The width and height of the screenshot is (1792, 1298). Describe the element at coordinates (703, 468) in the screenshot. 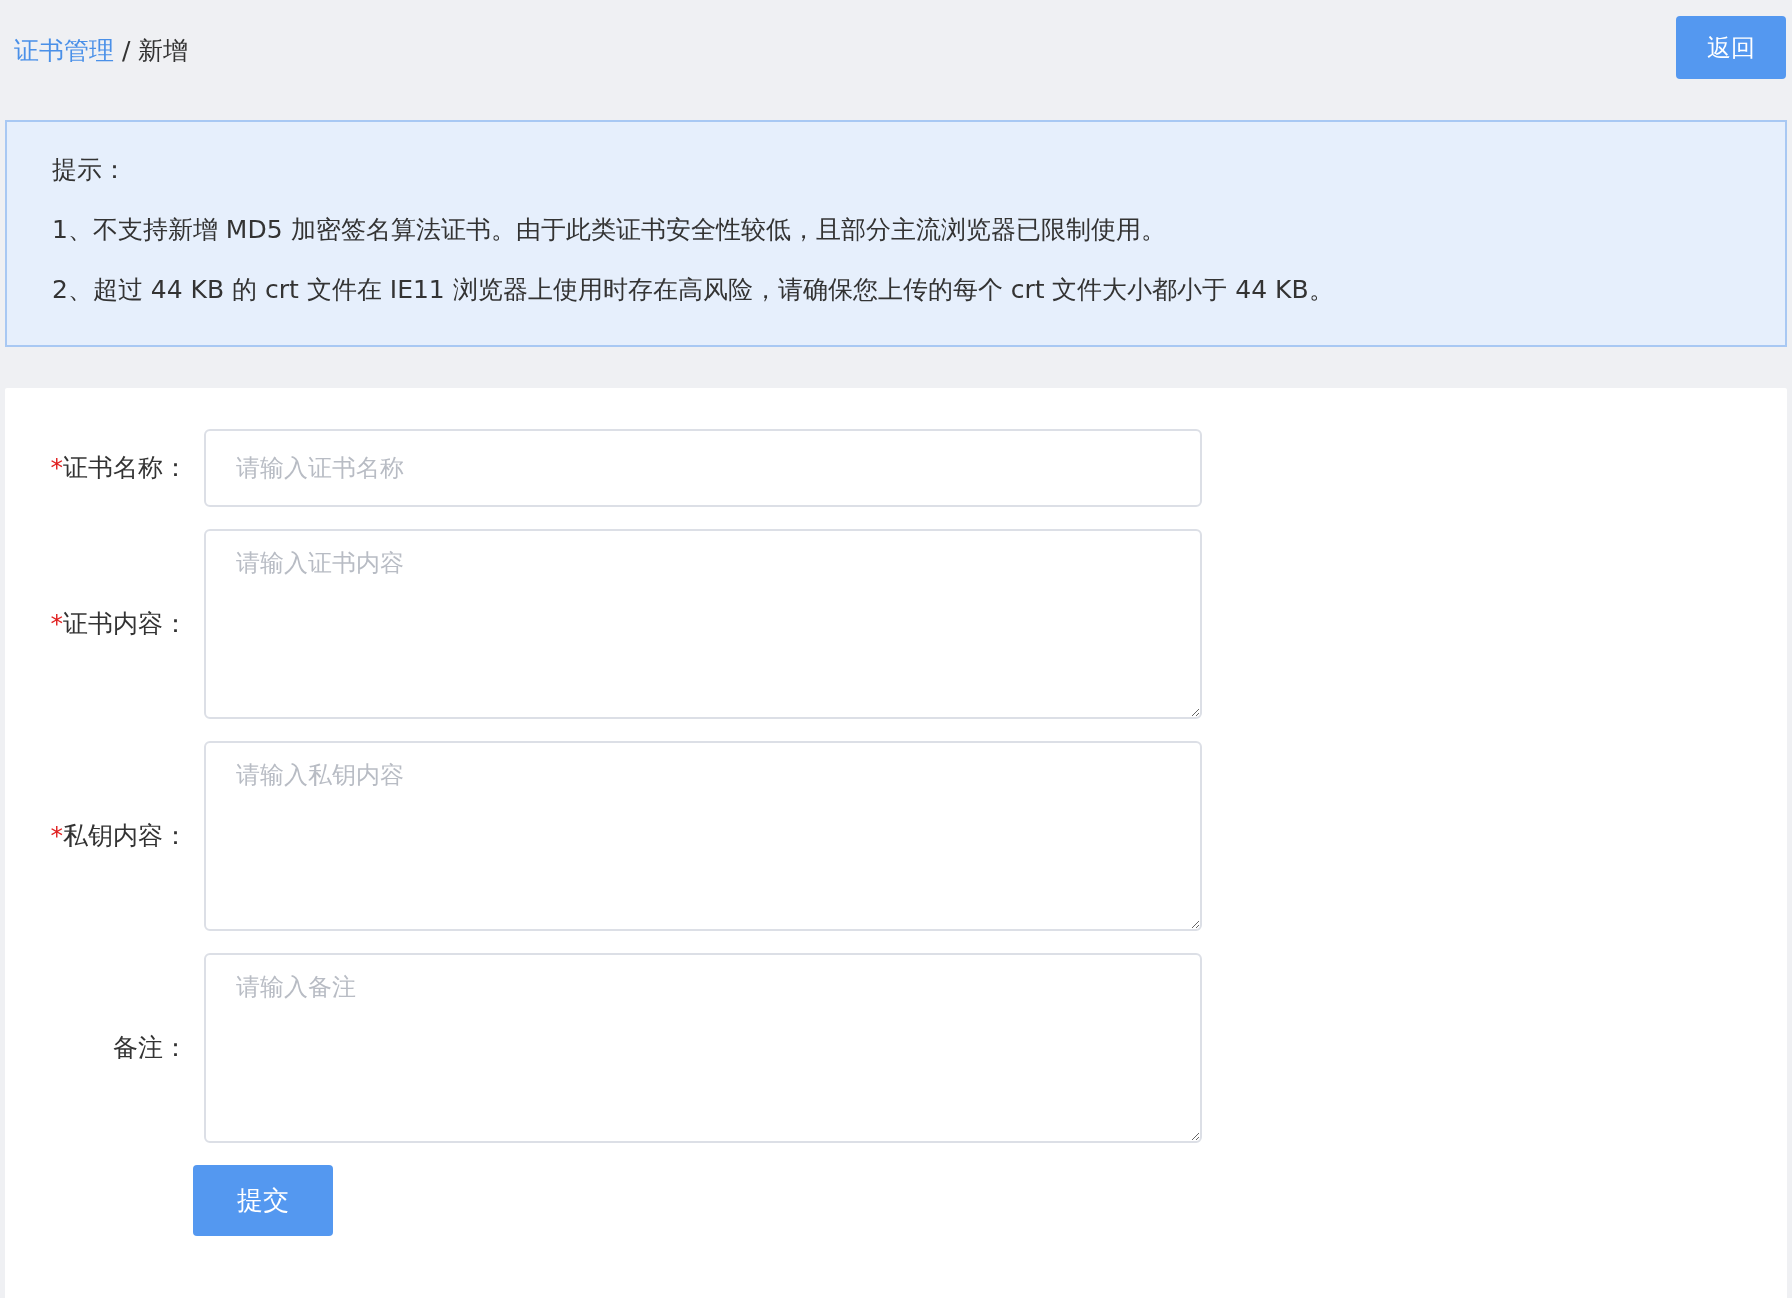

I see `text-input-field: 请输入证书名称` at that location.